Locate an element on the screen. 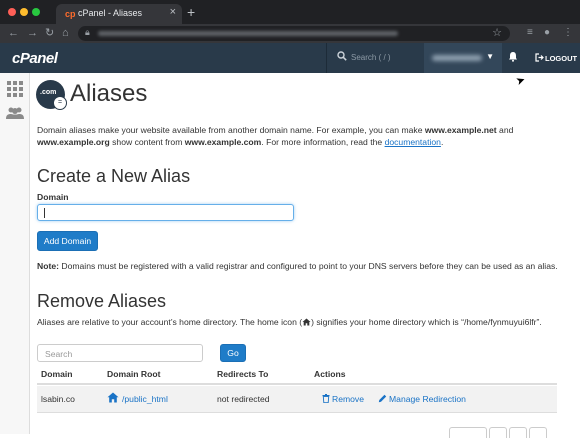  column-header-domain-root: Domain Root is located at coordinates (133, 374).